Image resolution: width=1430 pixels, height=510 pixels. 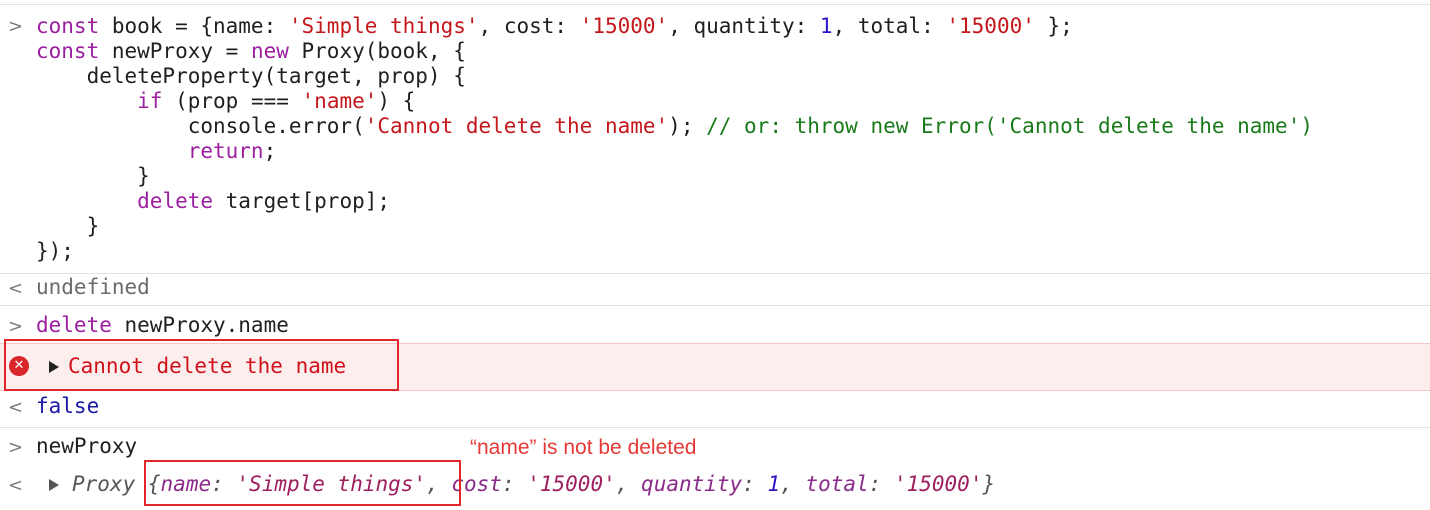 I want to click on property-value: 1, so click(x=774, y=484).